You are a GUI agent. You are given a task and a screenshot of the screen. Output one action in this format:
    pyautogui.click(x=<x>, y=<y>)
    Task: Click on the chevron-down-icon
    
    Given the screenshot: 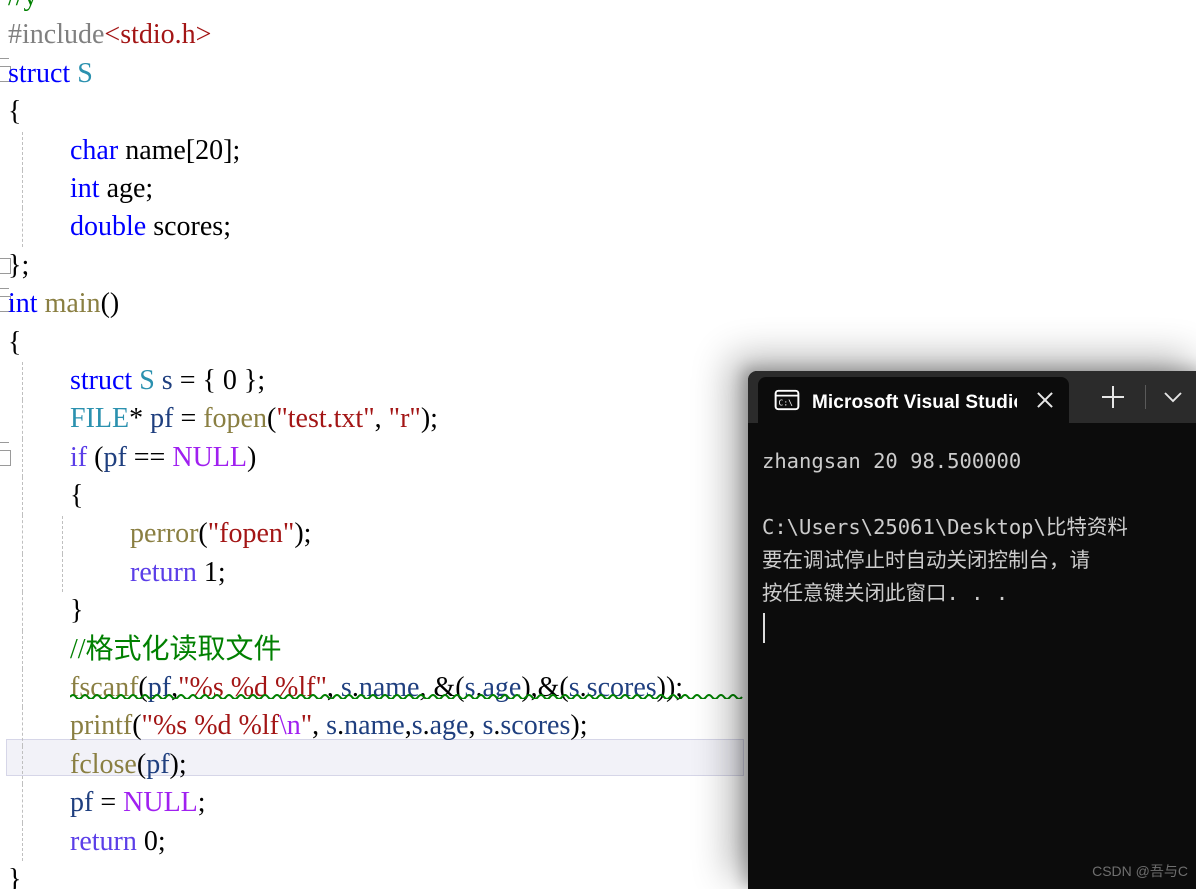 What is the action you would take?
    pyautogui.click(x=1173, y=397)
    